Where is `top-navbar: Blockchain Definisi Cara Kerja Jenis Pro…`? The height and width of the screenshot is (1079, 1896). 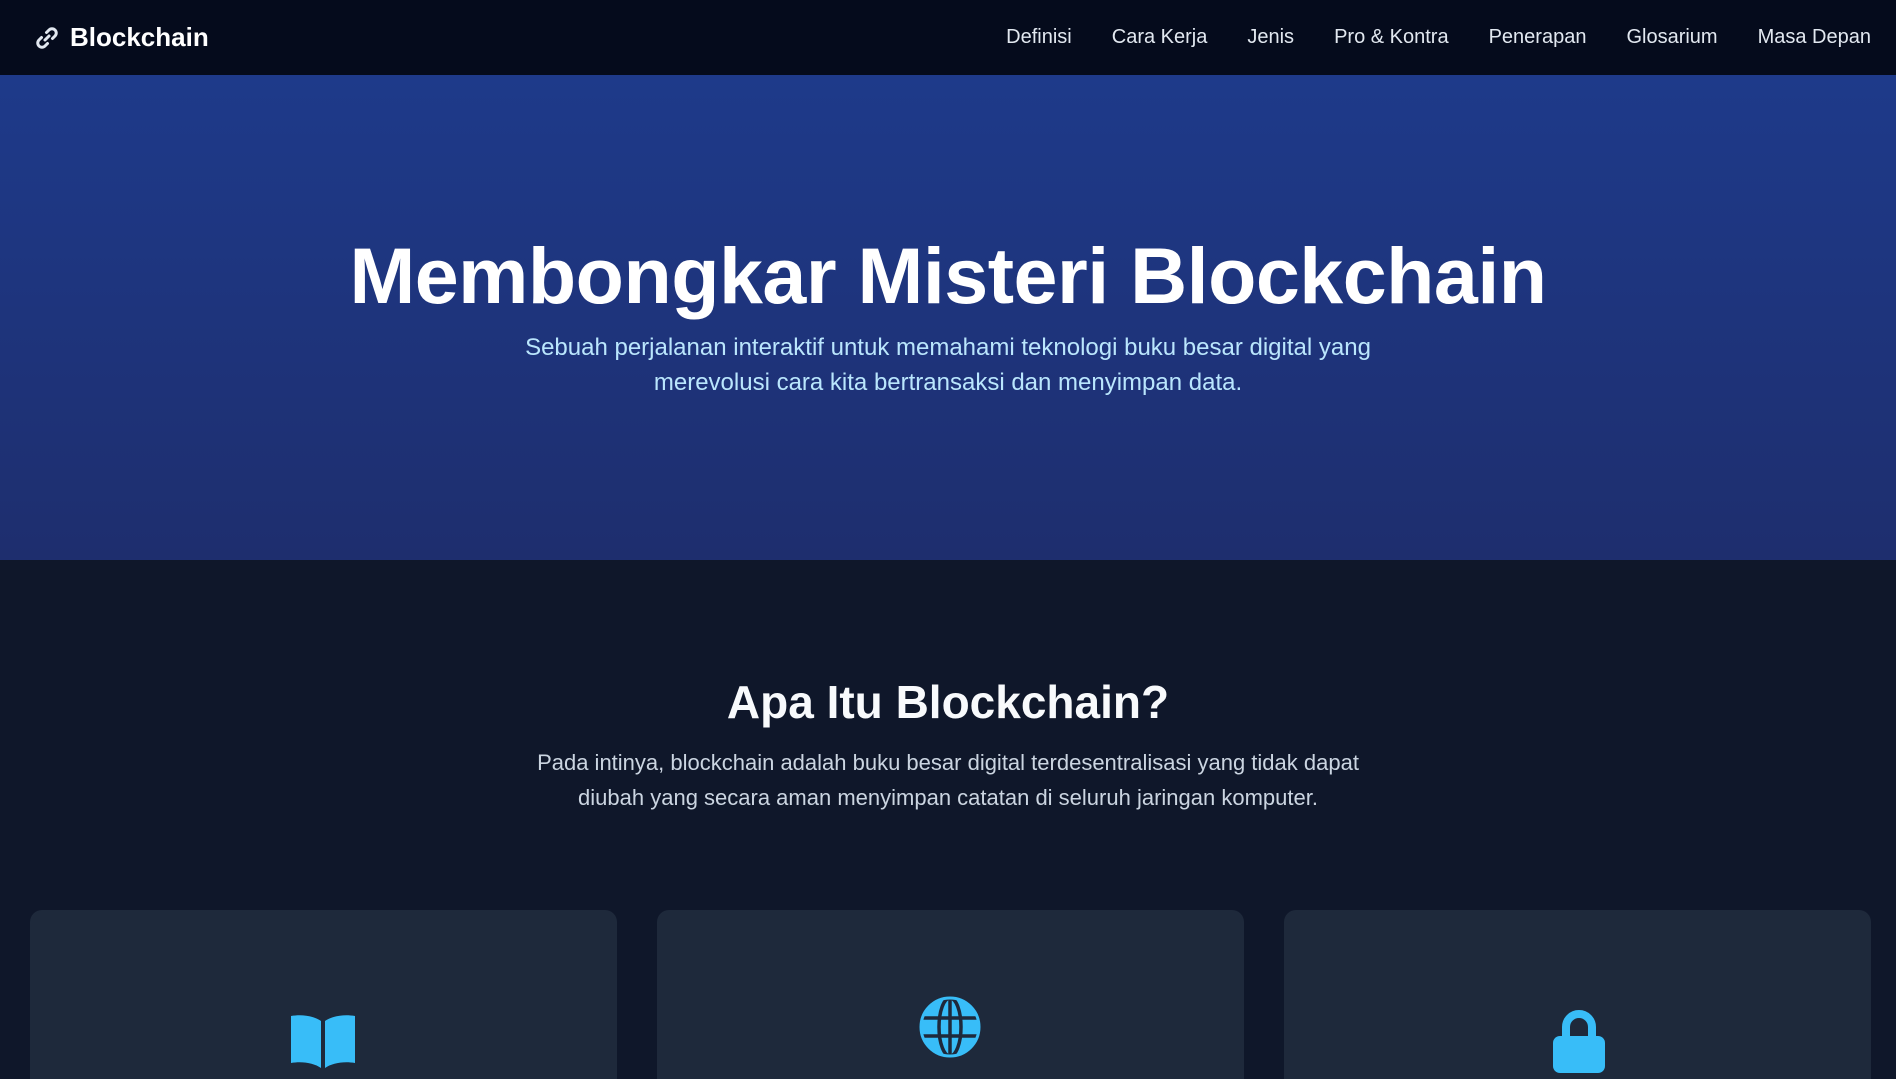 top-navbar: Blockchain Definisi Cara Kerja Jenis Pro… is located at coordinates (948, 37).